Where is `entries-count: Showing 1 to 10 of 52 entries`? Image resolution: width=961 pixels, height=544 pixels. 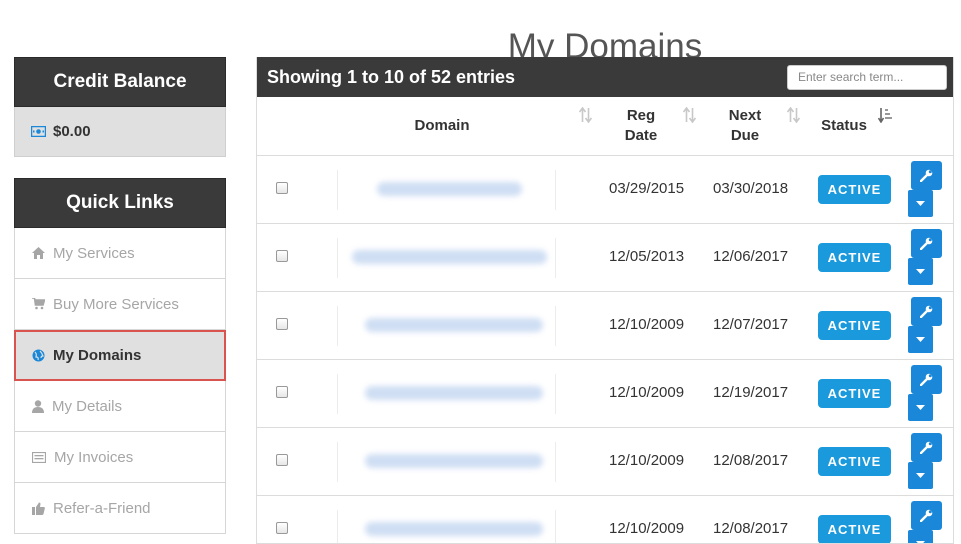
entries-count: Showing 1 to 10 of 52 entries is located at coordinates (391, 76).